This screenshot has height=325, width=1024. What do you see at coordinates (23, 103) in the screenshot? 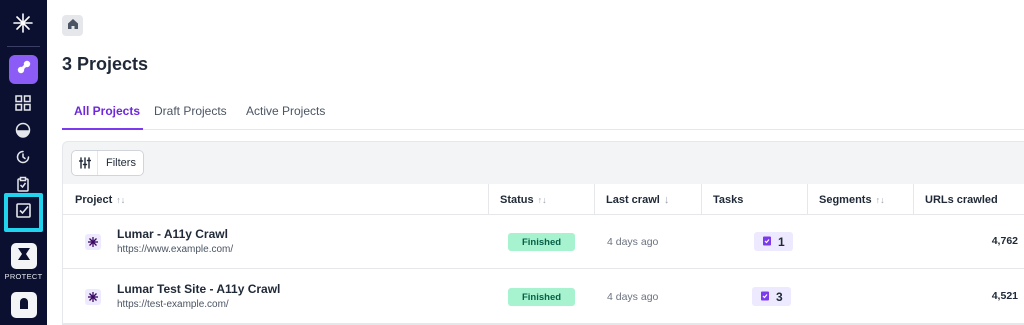
I see `dashboard-grid-icon` at bounding box center [23, 103].